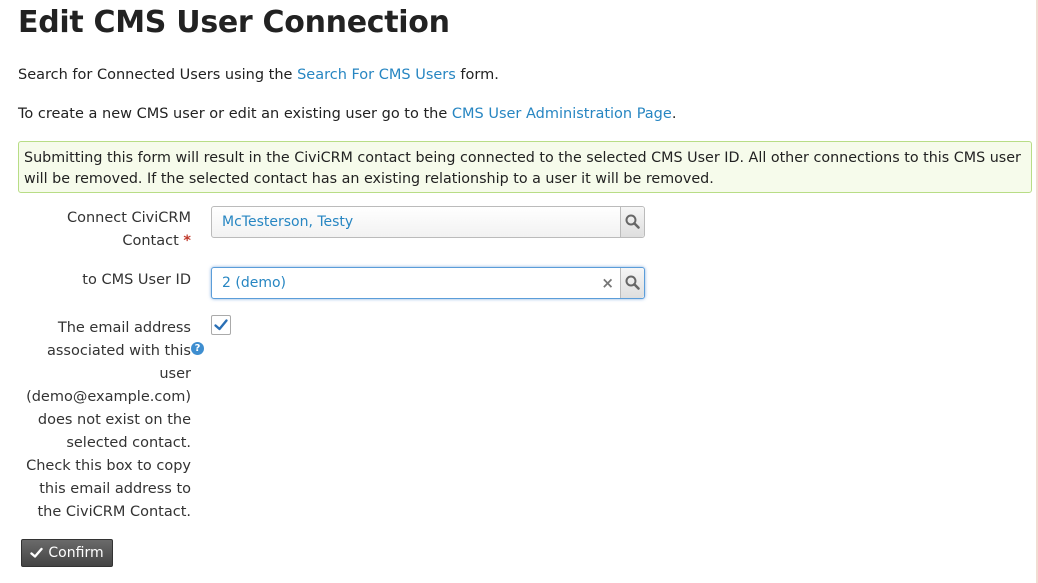 The height and width of the screenshot is (583, 1038). What do you see at coordinates (76, 553) in the screenshot?
I see `confirm-label: Confirm` at bounding box center [76, 553].